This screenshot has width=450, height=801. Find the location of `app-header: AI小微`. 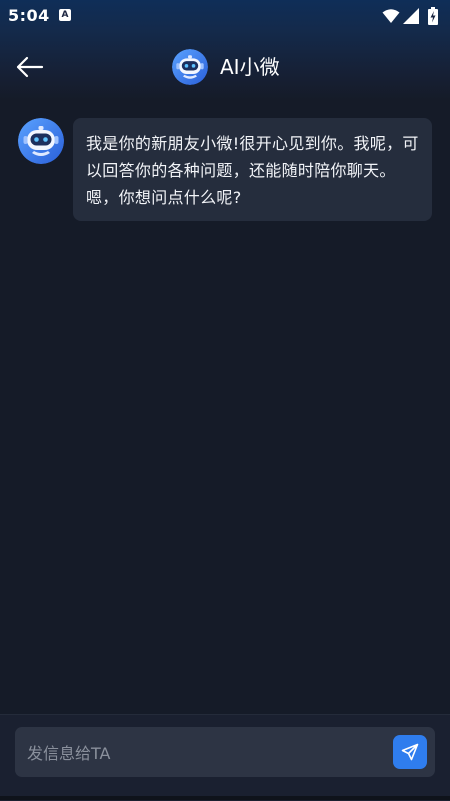

app-header: AI小微 is located at coordinates (225, 67).